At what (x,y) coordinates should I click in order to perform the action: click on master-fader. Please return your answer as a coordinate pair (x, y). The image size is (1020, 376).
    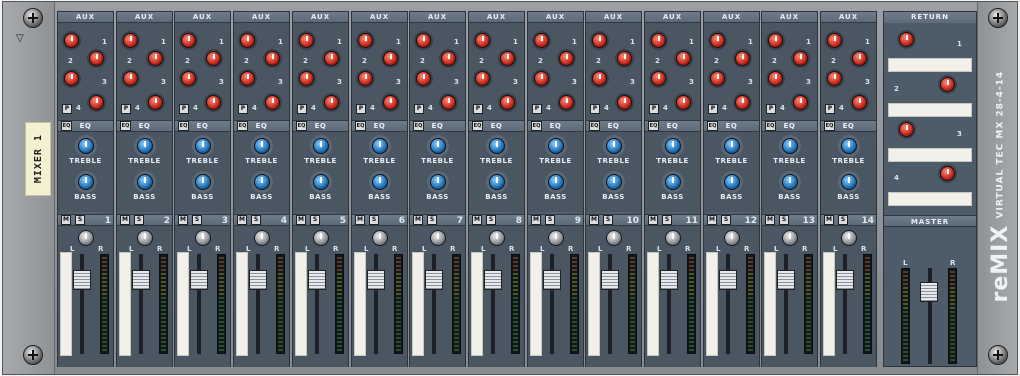
    Looking at the image, I should click on (929, 292).